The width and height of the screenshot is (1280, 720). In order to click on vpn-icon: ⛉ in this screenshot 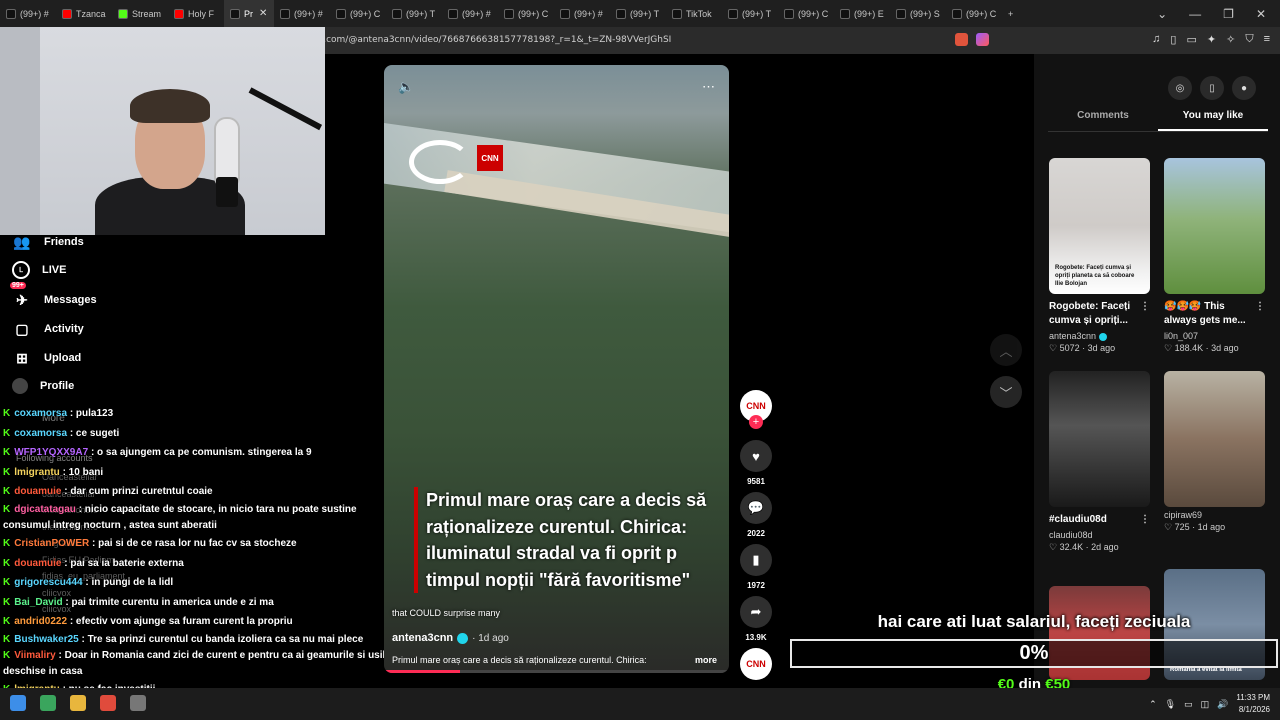, I will do `click(1249, 39)`.